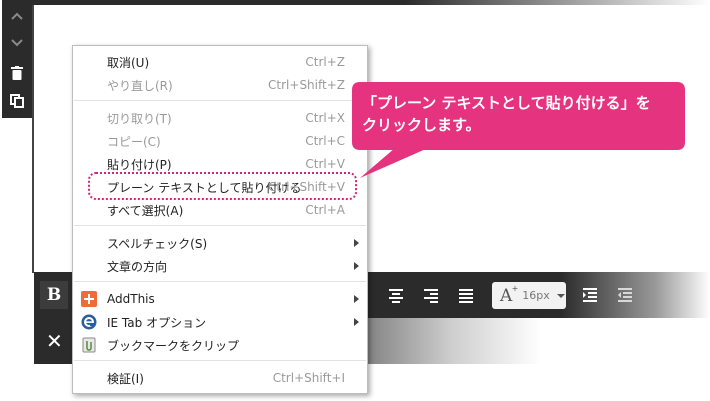 Image resolution: width=710 pixels, height=401 pixels. Describe the element at coordinates (394, 163) in the screenshot. I see `callout-pointer` at that location.